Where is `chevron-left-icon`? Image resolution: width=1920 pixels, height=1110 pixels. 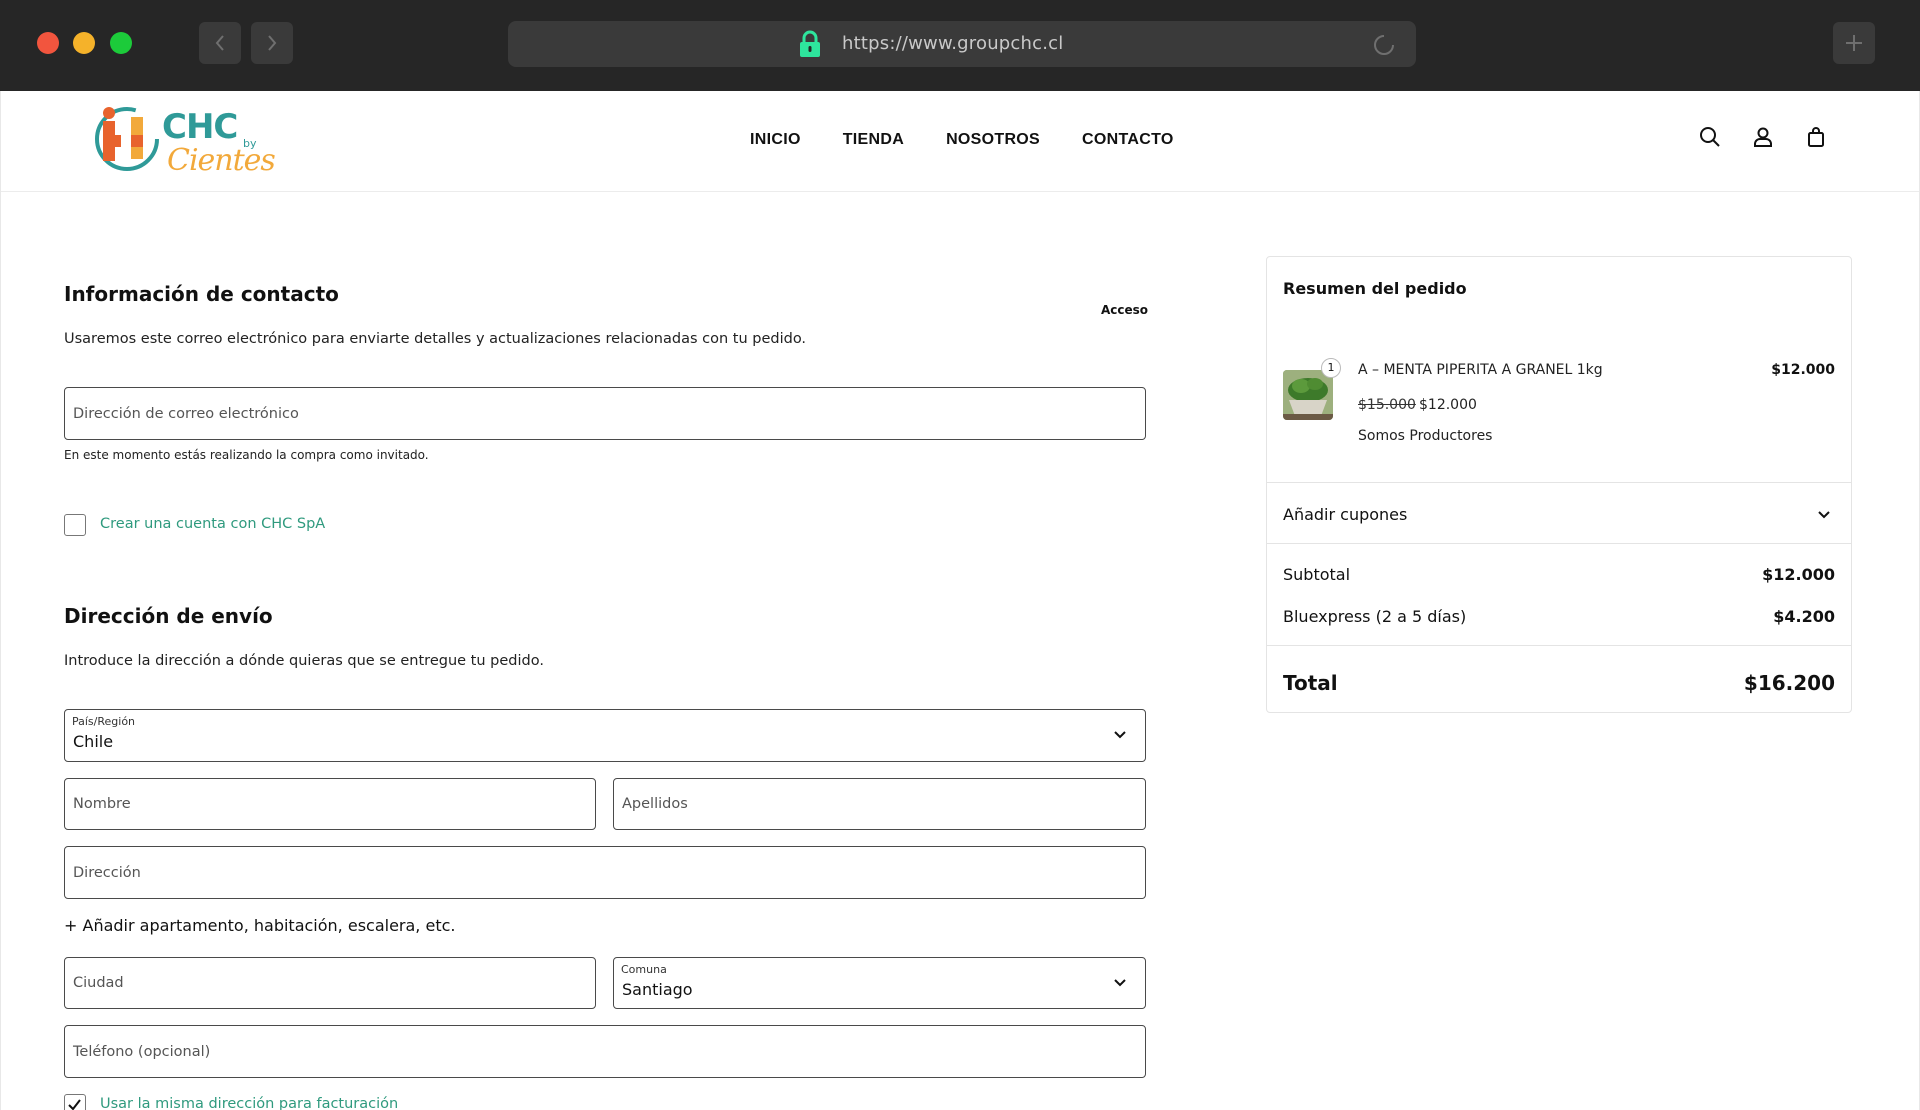 chevron-left-icon is located at coordinates (219, 43).